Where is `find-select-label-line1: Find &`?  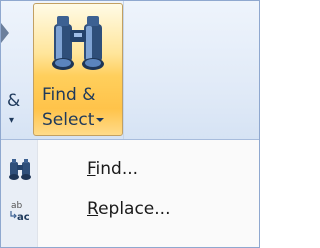 find-select-label-line1: Find & is located at coordinates (69, 95).